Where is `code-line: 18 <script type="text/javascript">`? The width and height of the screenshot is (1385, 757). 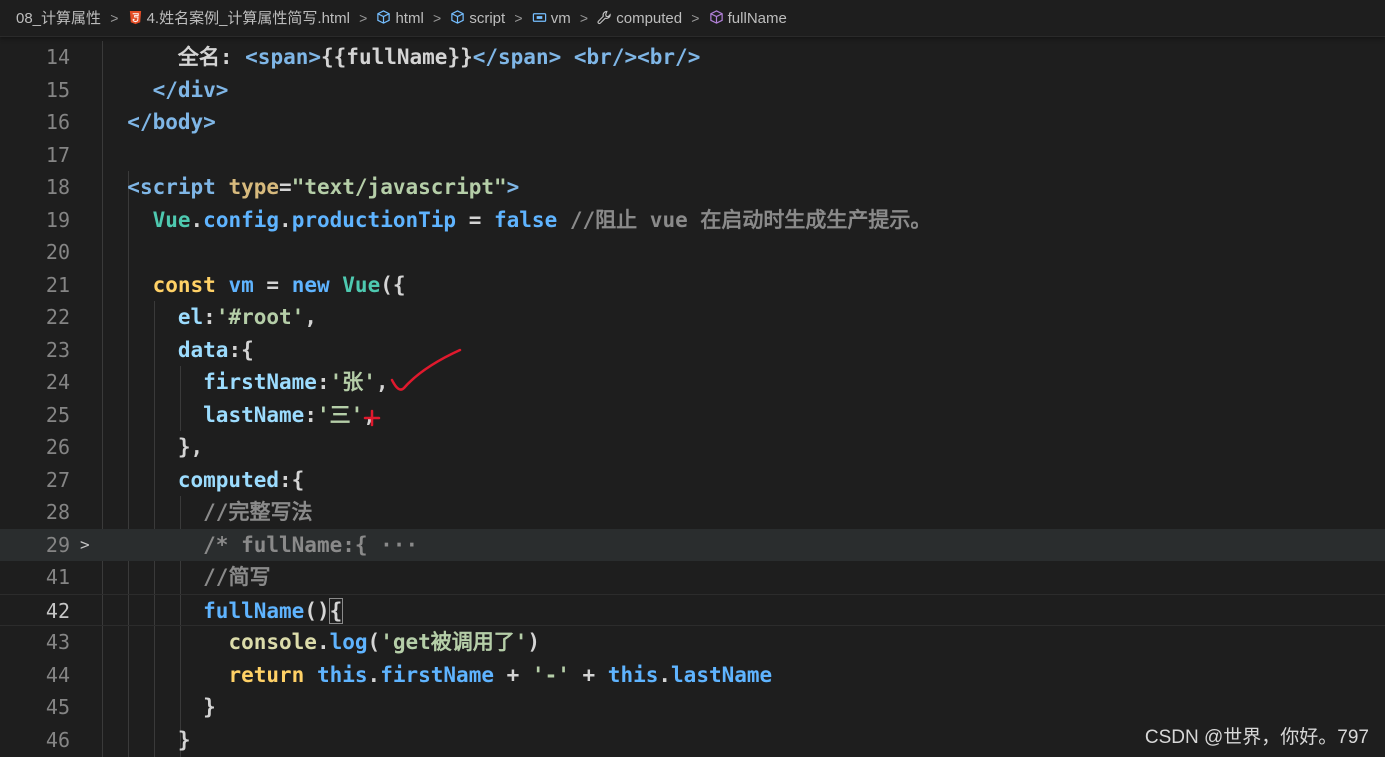
code-line: 18 <script type="text/javascript"> is located at coordinates (692, 187).